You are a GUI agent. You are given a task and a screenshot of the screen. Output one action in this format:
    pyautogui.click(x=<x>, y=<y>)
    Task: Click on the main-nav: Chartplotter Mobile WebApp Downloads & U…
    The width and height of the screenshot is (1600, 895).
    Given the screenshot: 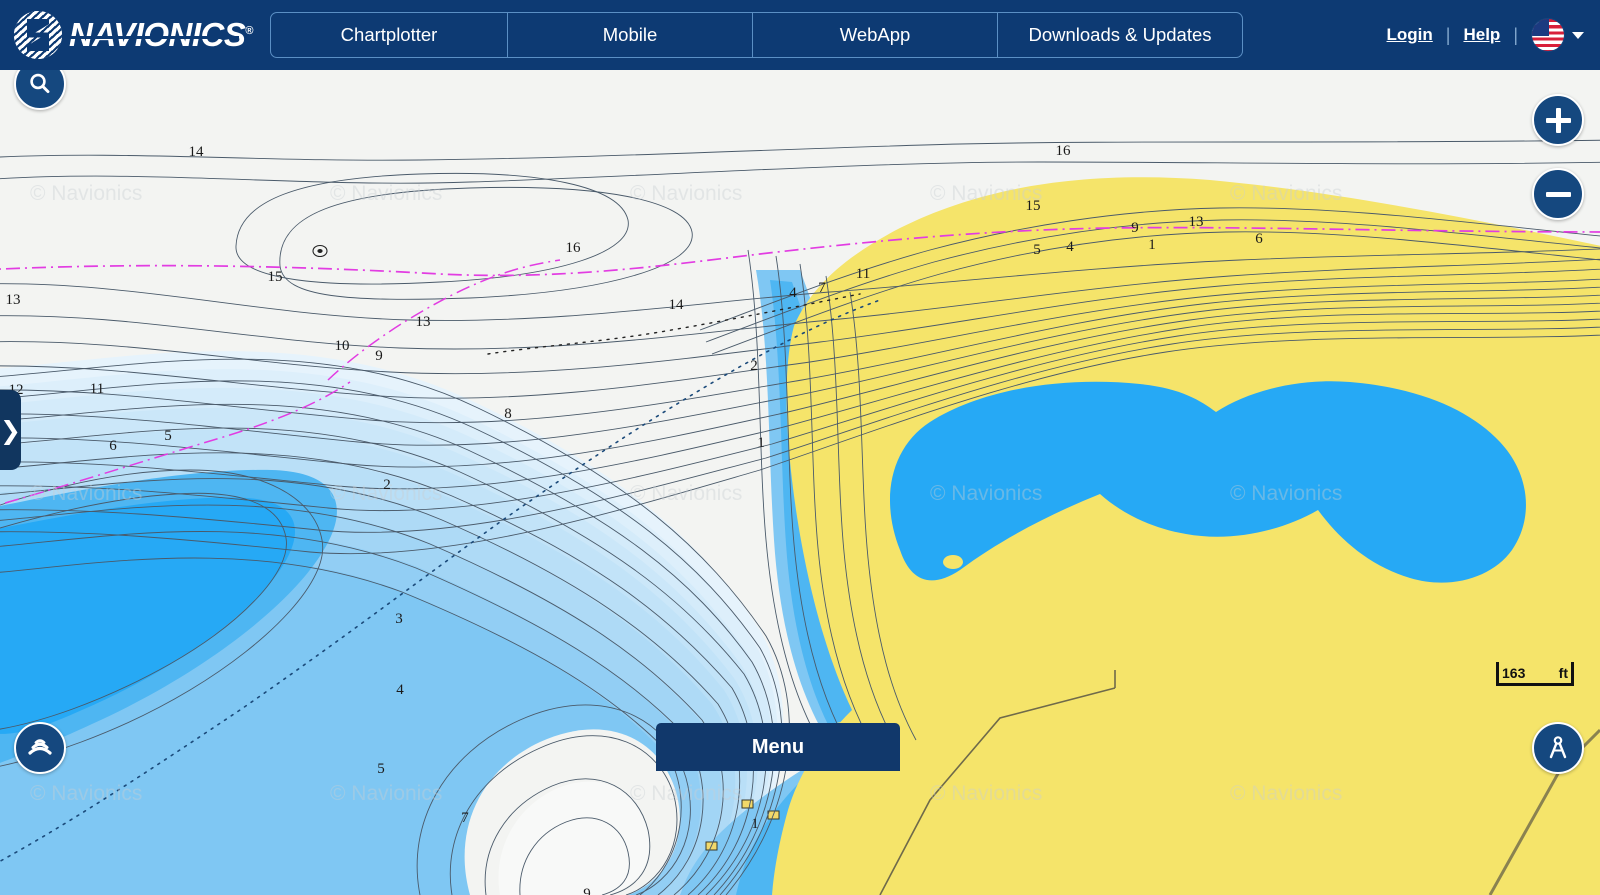 What is the action you would take?
    pyautogui.click(x=756, y=35)
    